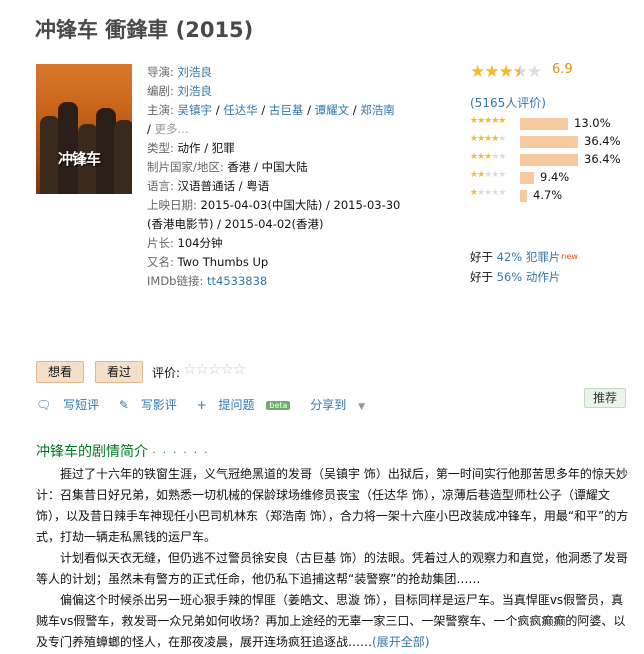 Image resolution: width=644 pixels, height=654 pixels. I want to click on rating-votes-link: (5165人评价), so click(508, 102).